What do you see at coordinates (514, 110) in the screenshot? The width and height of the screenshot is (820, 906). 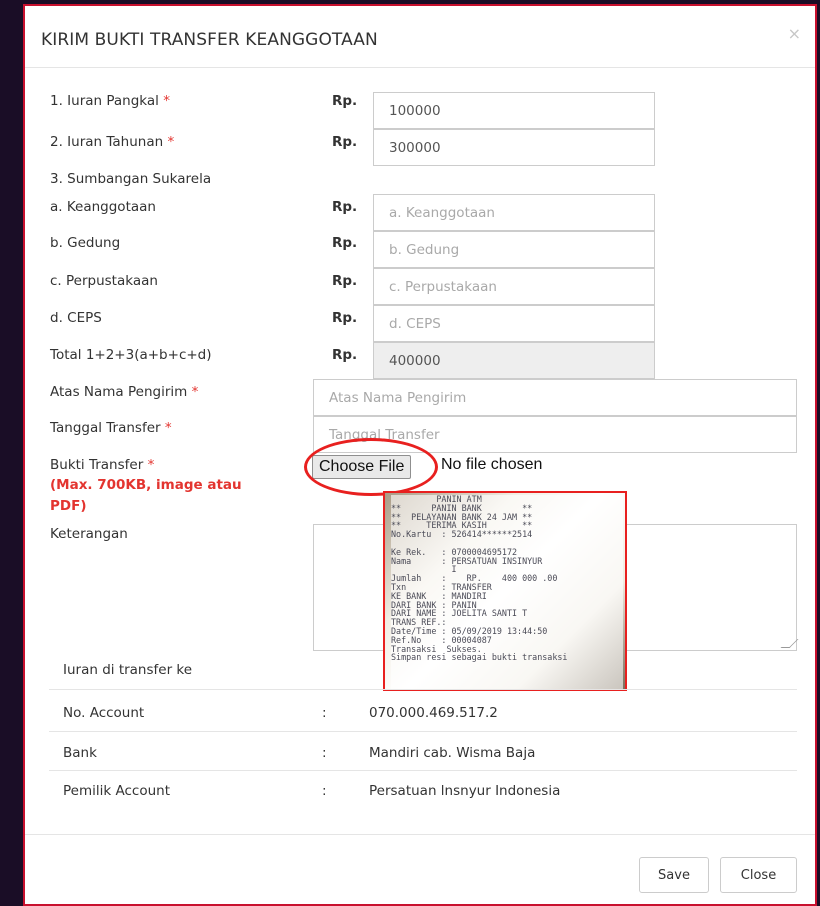 I see `iuran-pangkal-input: 100000` at bounding box center [514, 110].